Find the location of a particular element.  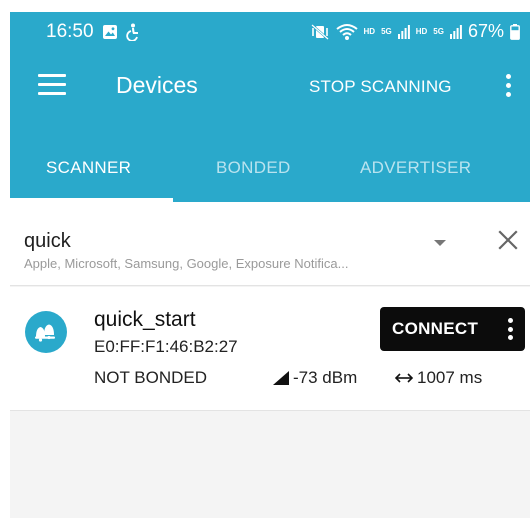

dropdown-arrow-icon is located at coordinates (440, 243).